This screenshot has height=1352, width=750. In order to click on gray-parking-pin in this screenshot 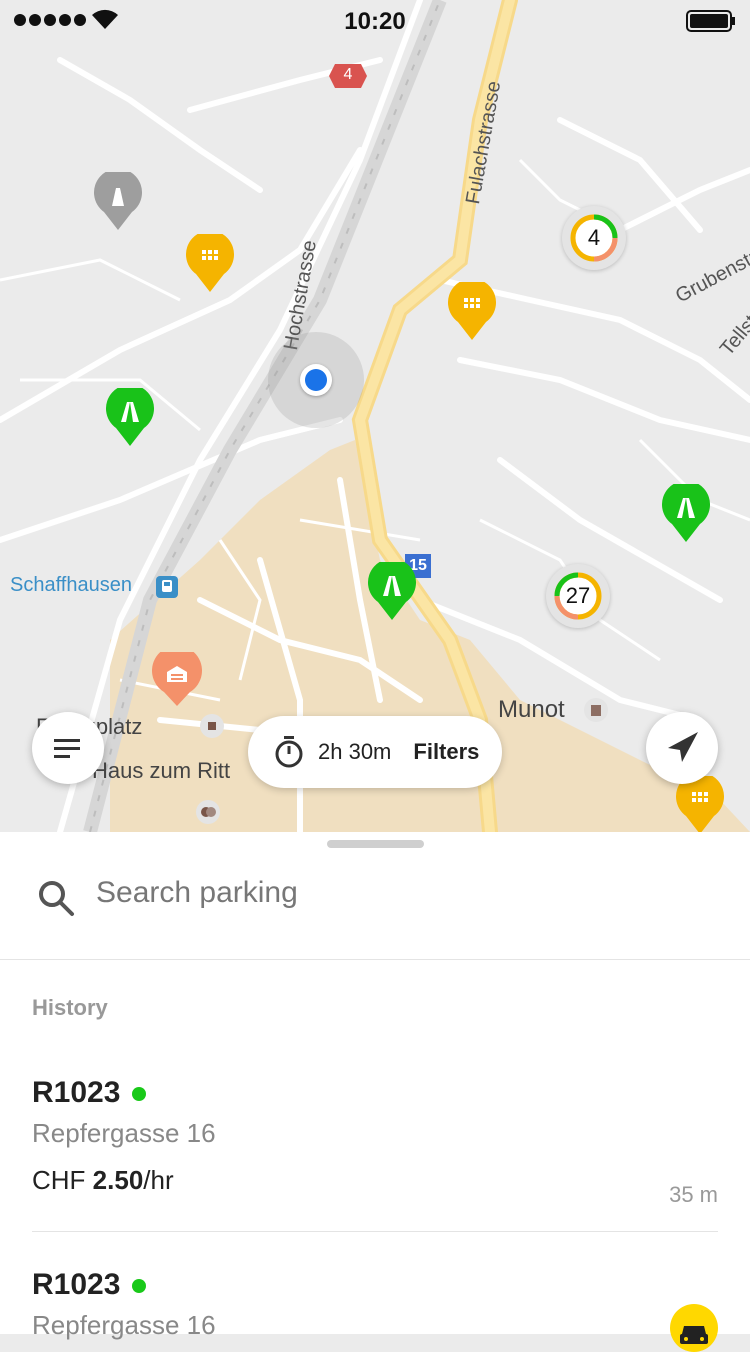, I will do `click(118, 201)`.